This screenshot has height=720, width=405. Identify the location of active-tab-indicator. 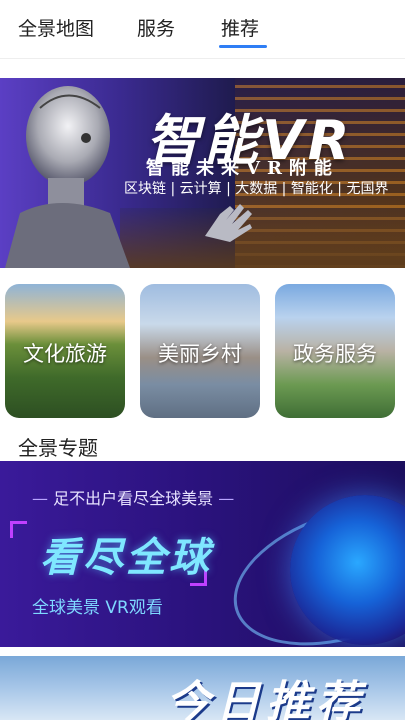
(243, 46).